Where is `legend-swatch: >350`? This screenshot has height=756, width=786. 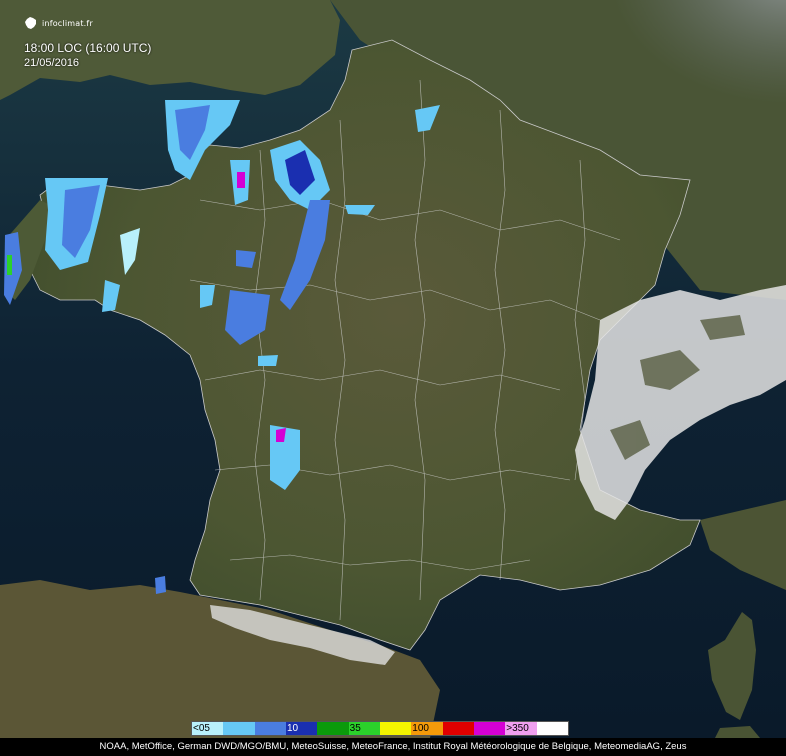
legend-swatch: >350 is located at coordinates (521, 728).